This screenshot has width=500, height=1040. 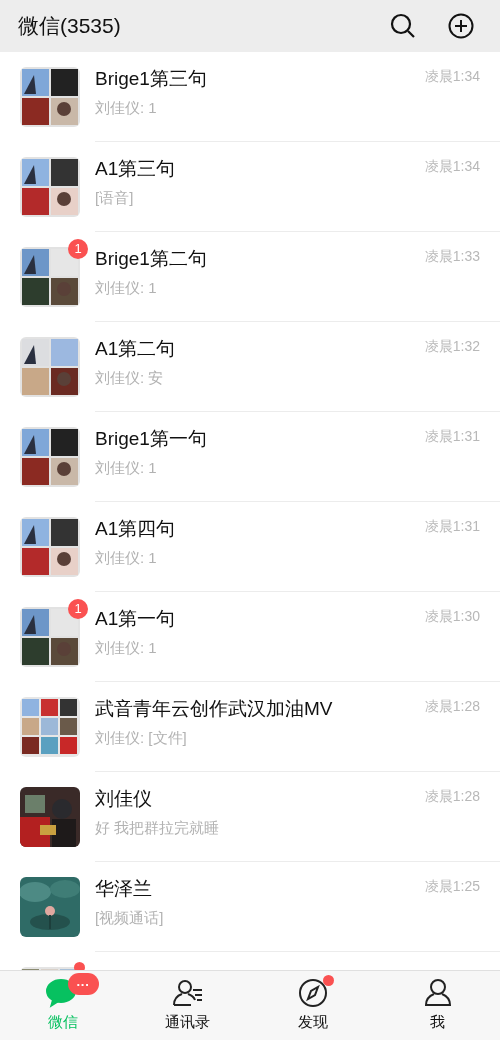 I want to click on chat-name: Brige1第一句, so click(x=151, y=439).